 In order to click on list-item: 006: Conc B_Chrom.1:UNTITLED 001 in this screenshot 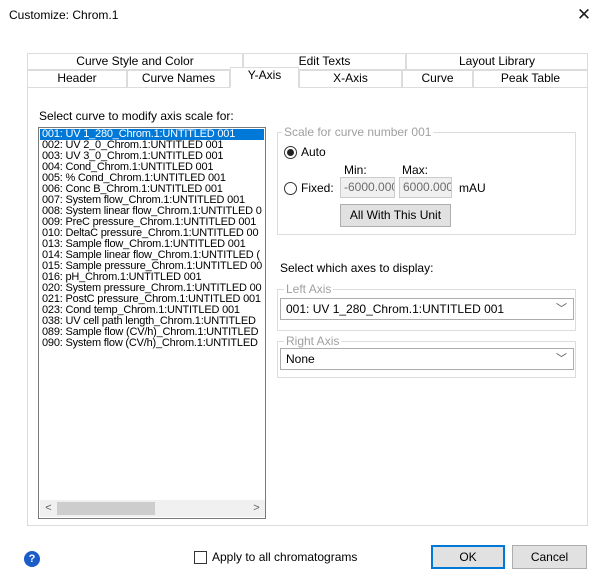, I will do `click(152, 189)`.